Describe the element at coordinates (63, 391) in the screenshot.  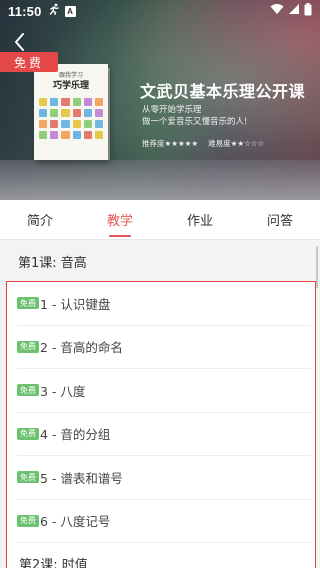
I see `lesson-label: 3 - 八度` at that location.